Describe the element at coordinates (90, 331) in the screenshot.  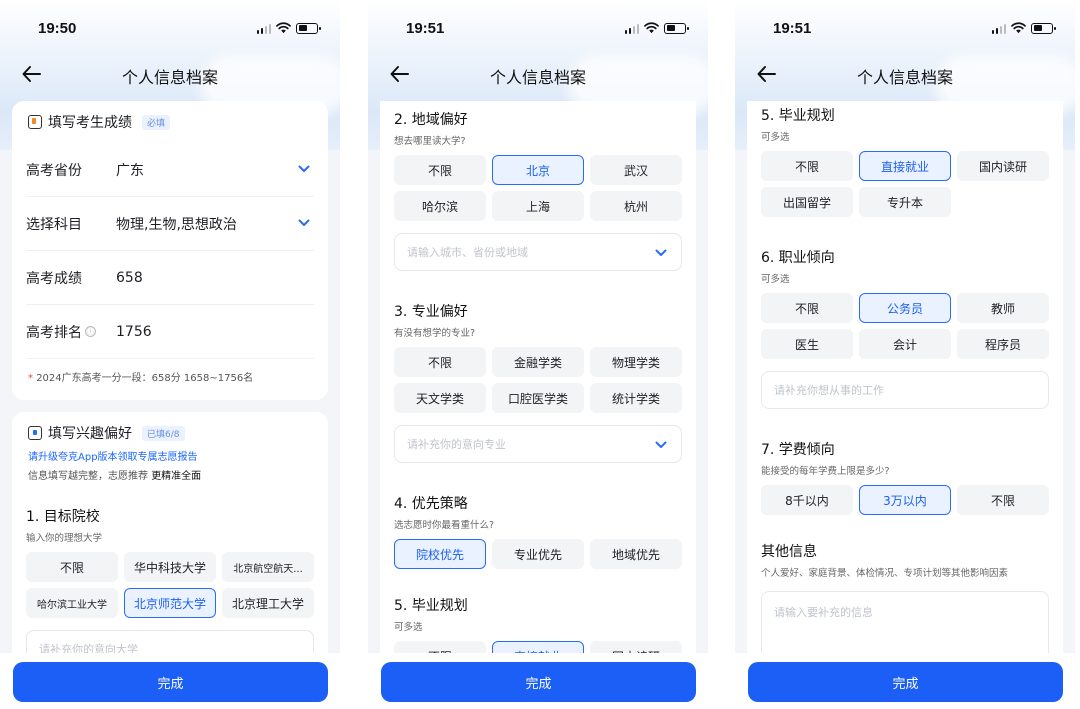
I see `info-icon: ⓘ` at that location.